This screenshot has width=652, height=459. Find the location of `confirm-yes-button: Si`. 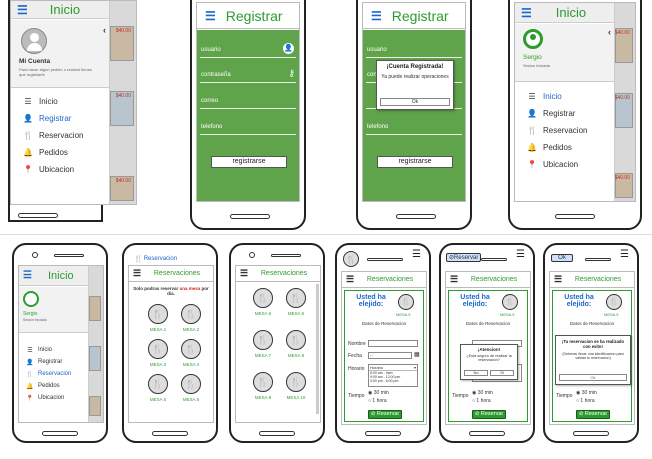

confirm-yes-button: Si is located at coordinates (502, 373).